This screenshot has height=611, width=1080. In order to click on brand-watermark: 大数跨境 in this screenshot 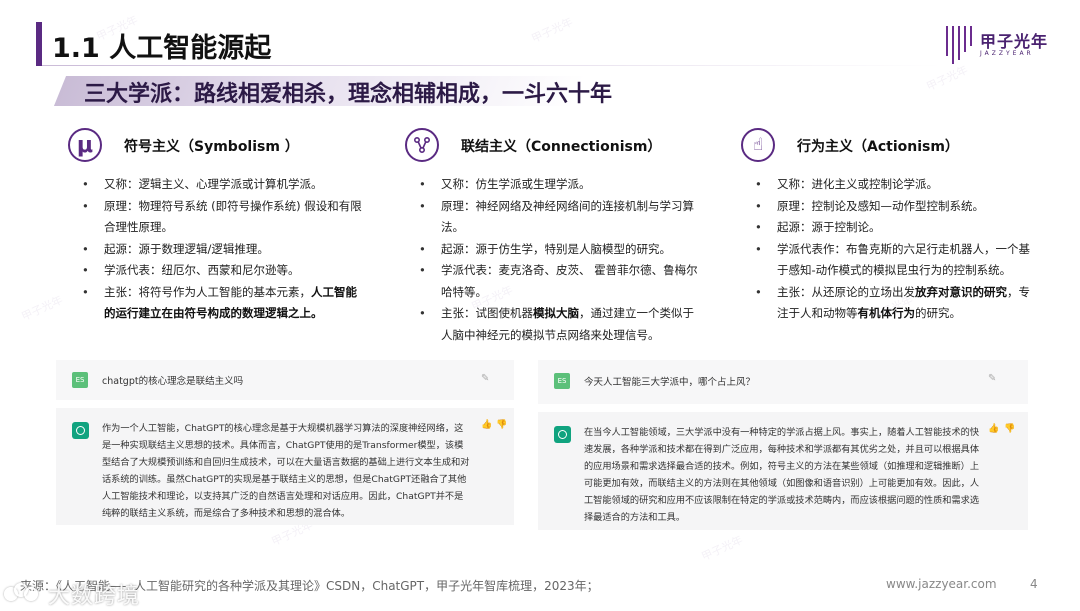, I will do `click(72, 594)`.